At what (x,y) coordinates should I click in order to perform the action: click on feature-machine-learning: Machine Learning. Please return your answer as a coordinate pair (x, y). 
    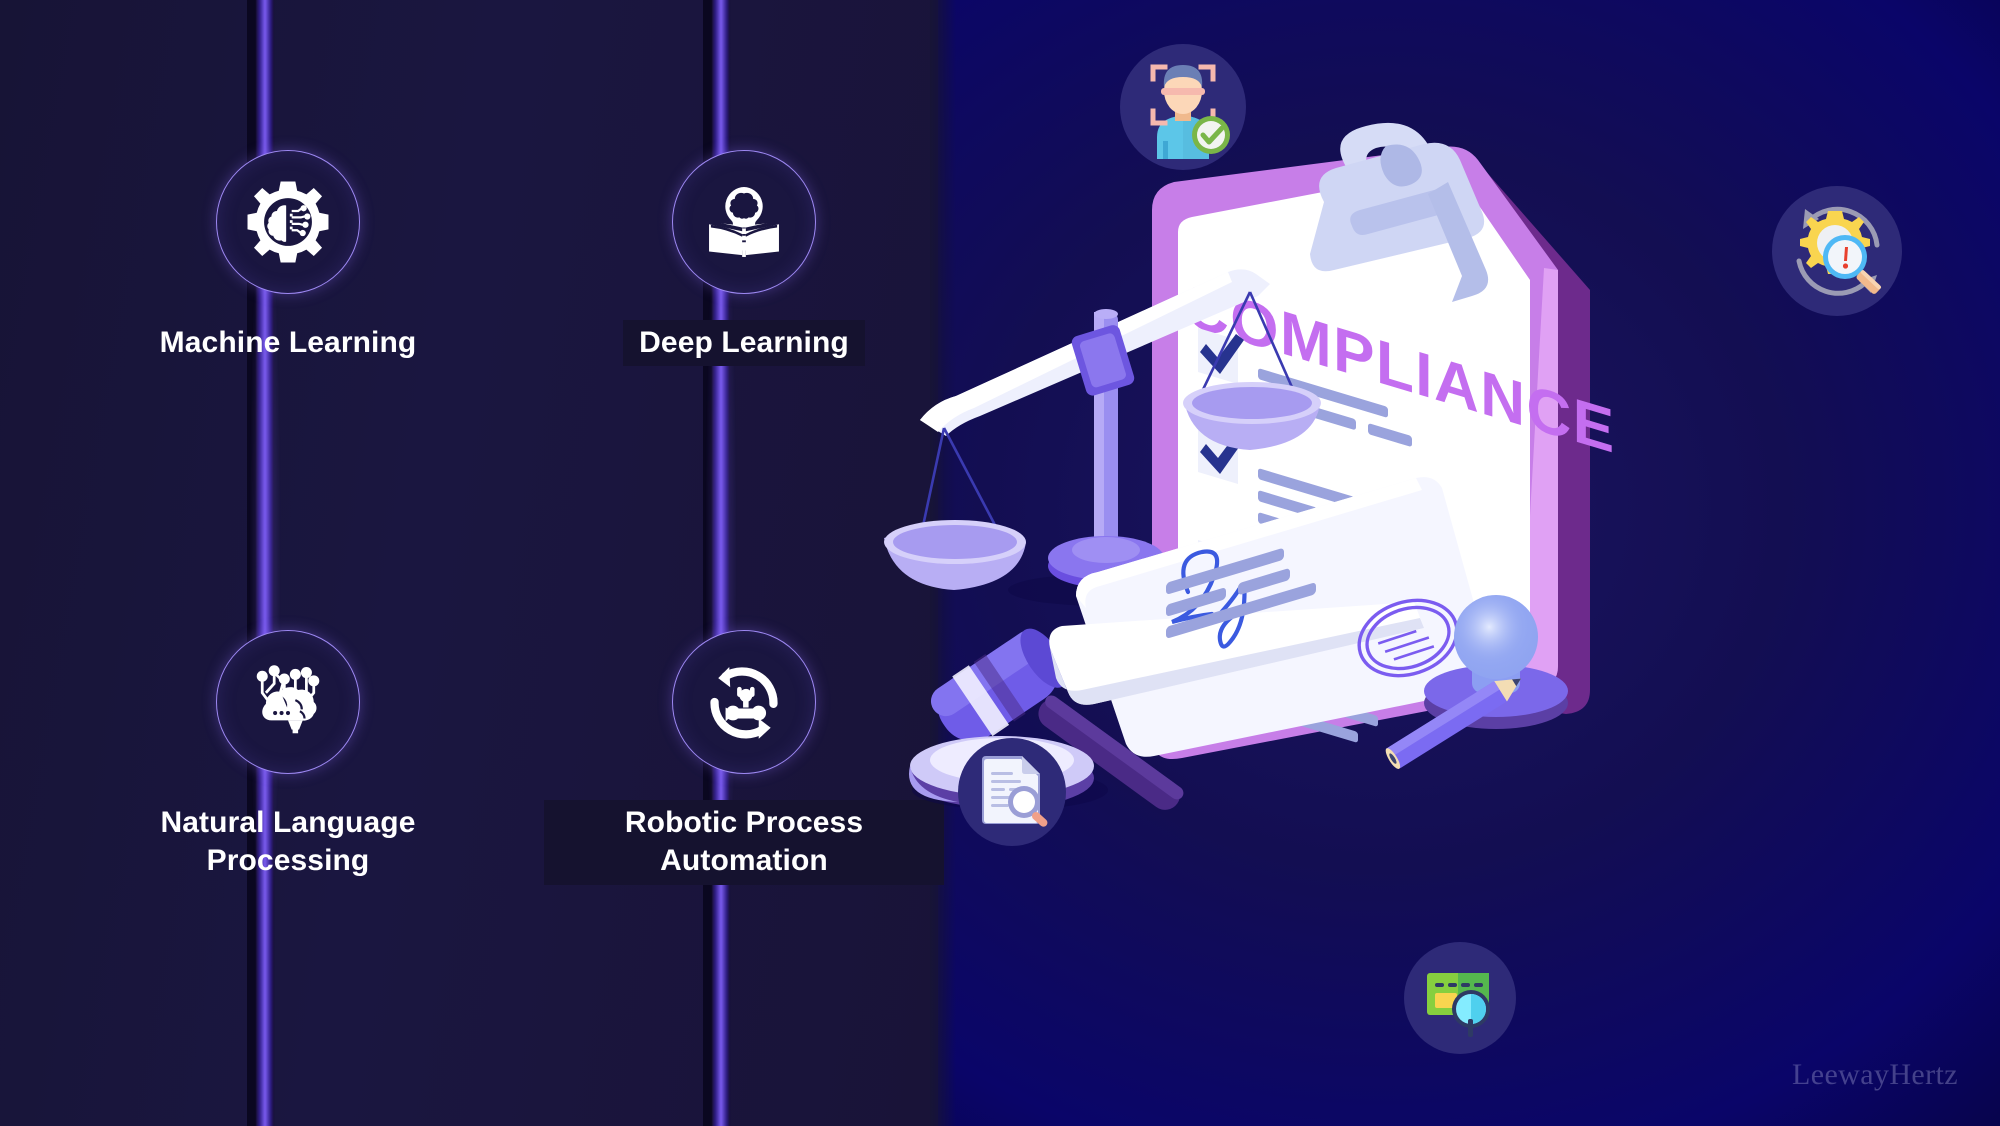
    Looking at the image, I should click on (288, 258).